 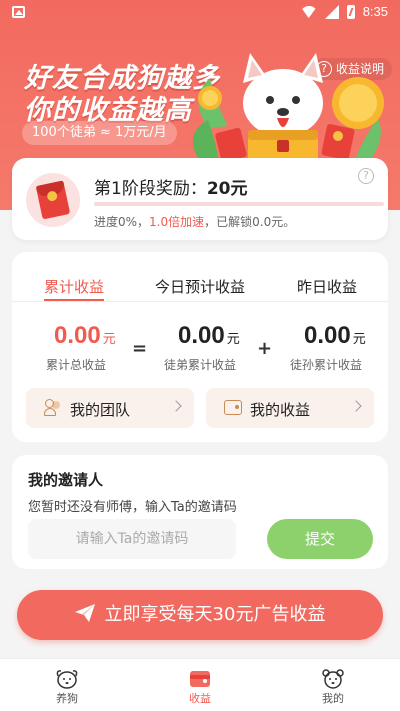 I want to click on bottom-navigation: 养狗 收益 我的, so click(x=200, y=684).